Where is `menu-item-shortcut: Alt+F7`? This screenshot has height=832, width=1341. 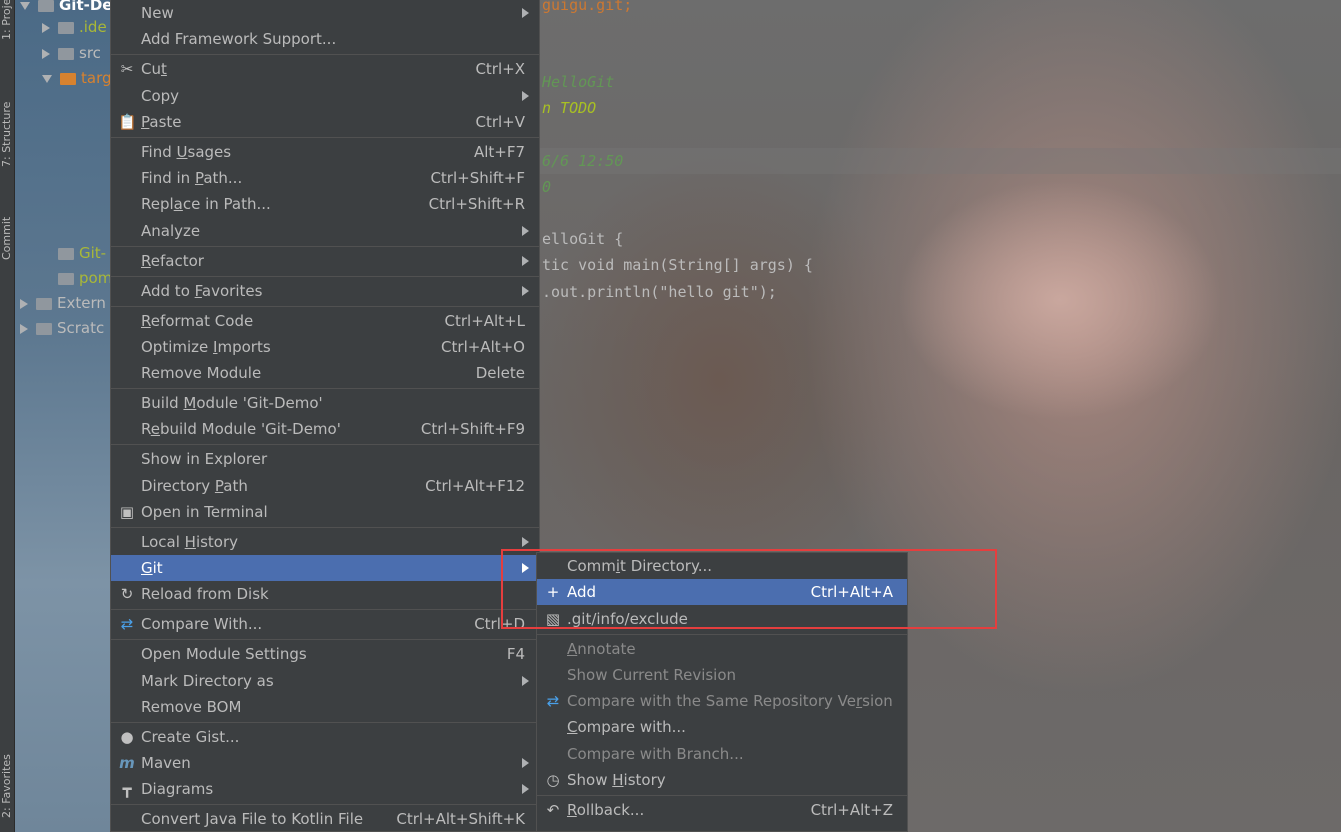
menu-item-shortcut: Alt+F7 is located at coordinates (499, 152).